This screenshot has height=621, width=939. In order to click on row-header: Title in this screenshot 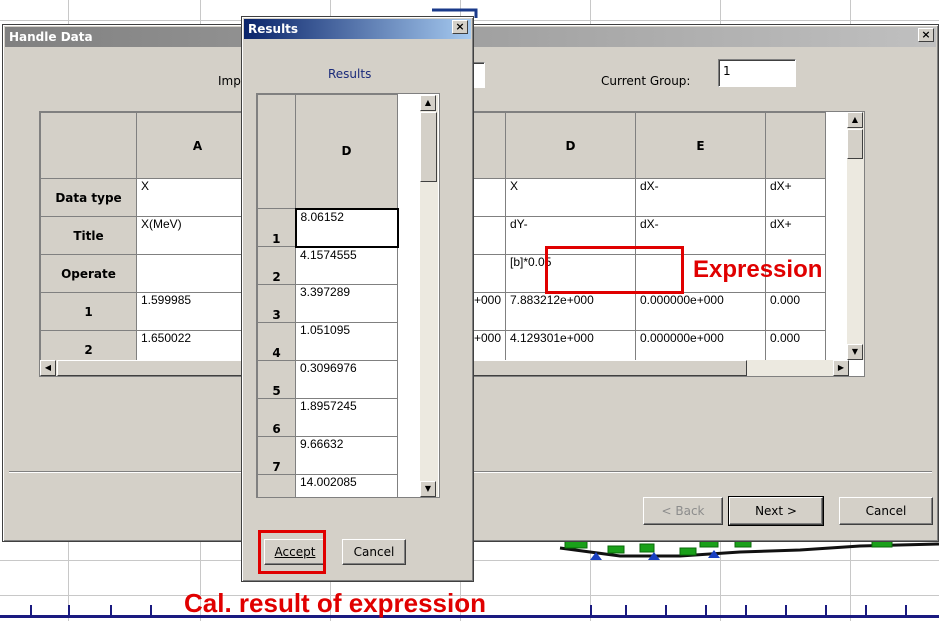, I will do `click(88, 235)`.